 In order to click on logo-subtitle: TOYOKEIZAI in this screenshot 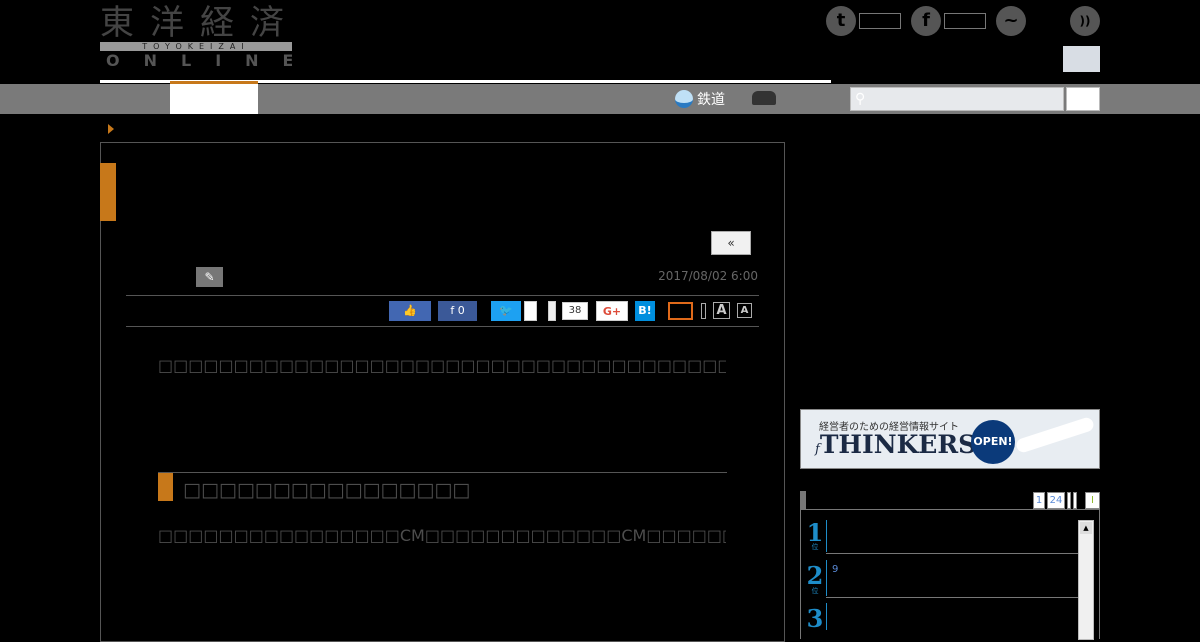, I will do `click(196, 46)`.